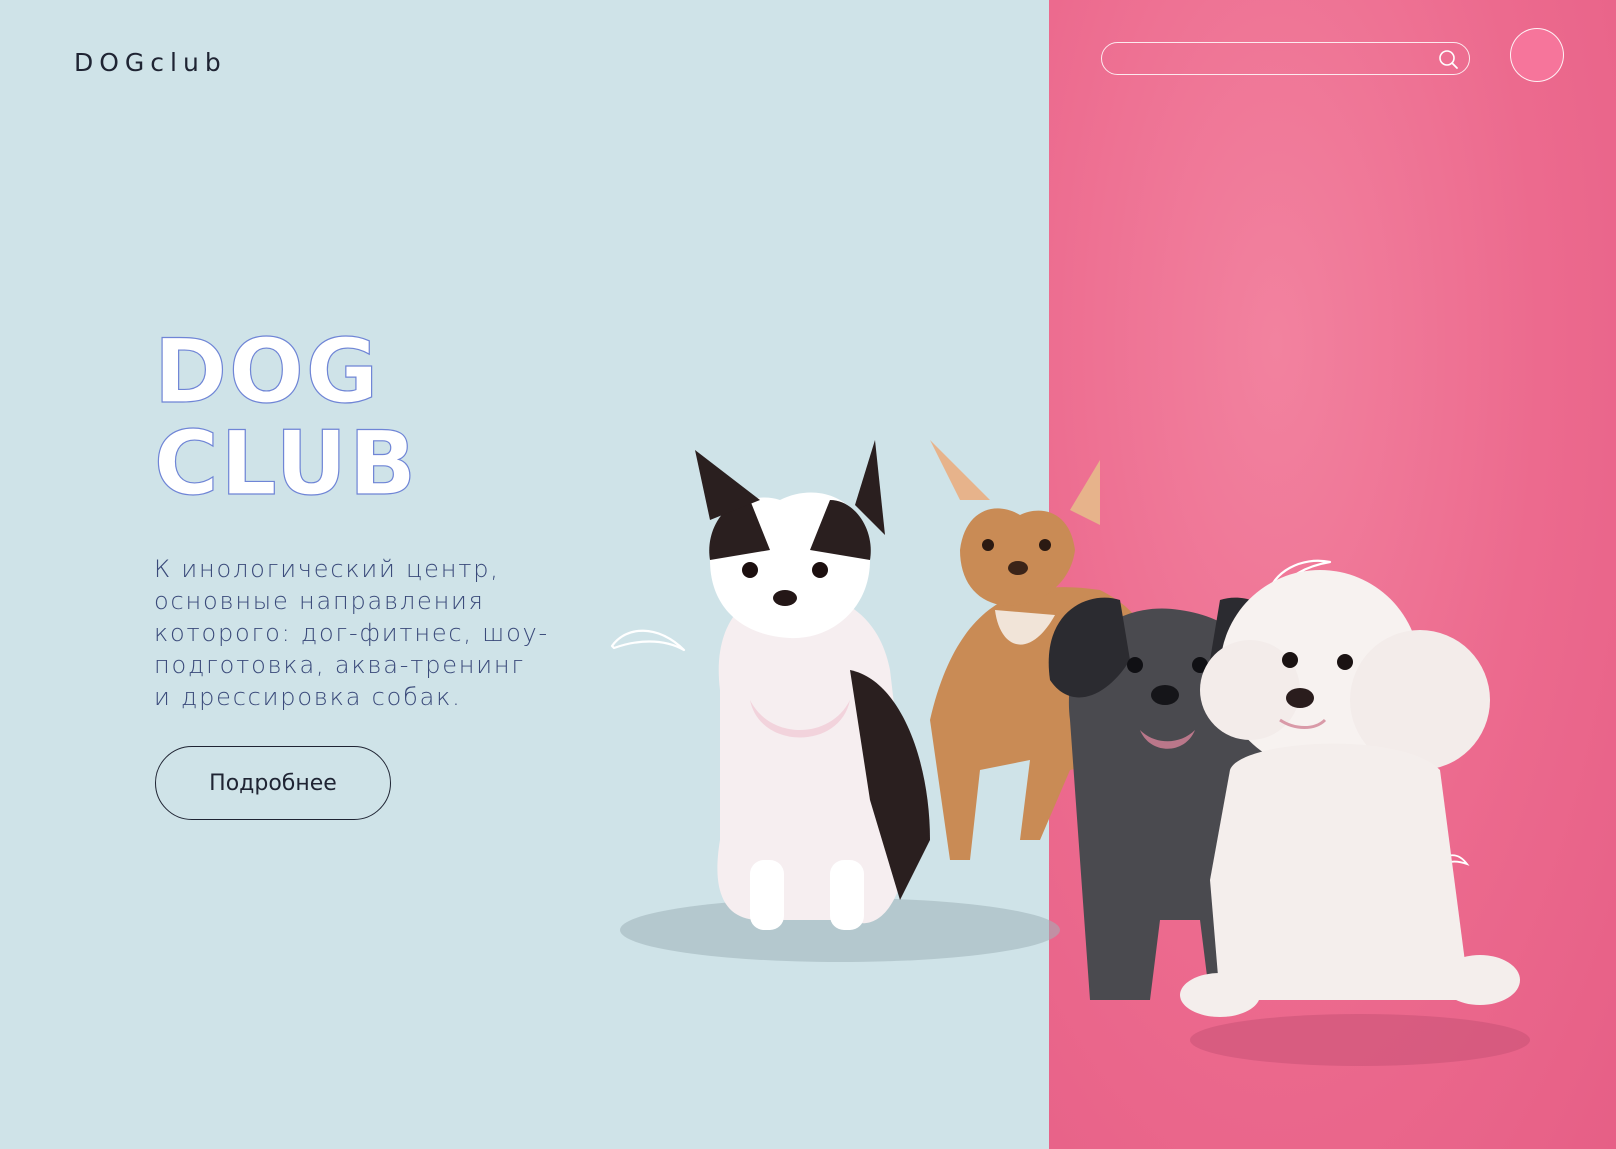 This screenshot has height=1149, width=1616. Describe the element at coordinates (150, 62) in the screenshot. I see `logo: DOGclub` at that location.